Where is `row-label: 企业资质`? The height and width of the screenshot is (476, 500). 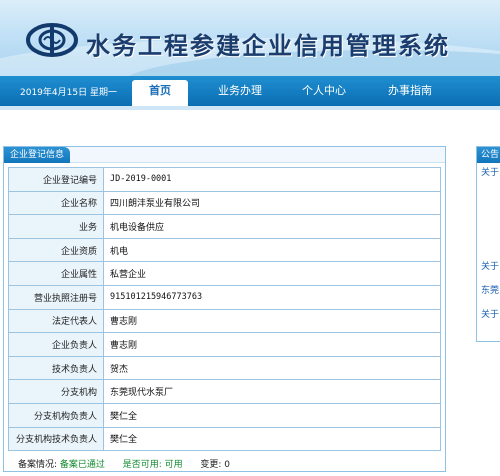
row-label: 企业资质 is located at coordinates (56, 250).